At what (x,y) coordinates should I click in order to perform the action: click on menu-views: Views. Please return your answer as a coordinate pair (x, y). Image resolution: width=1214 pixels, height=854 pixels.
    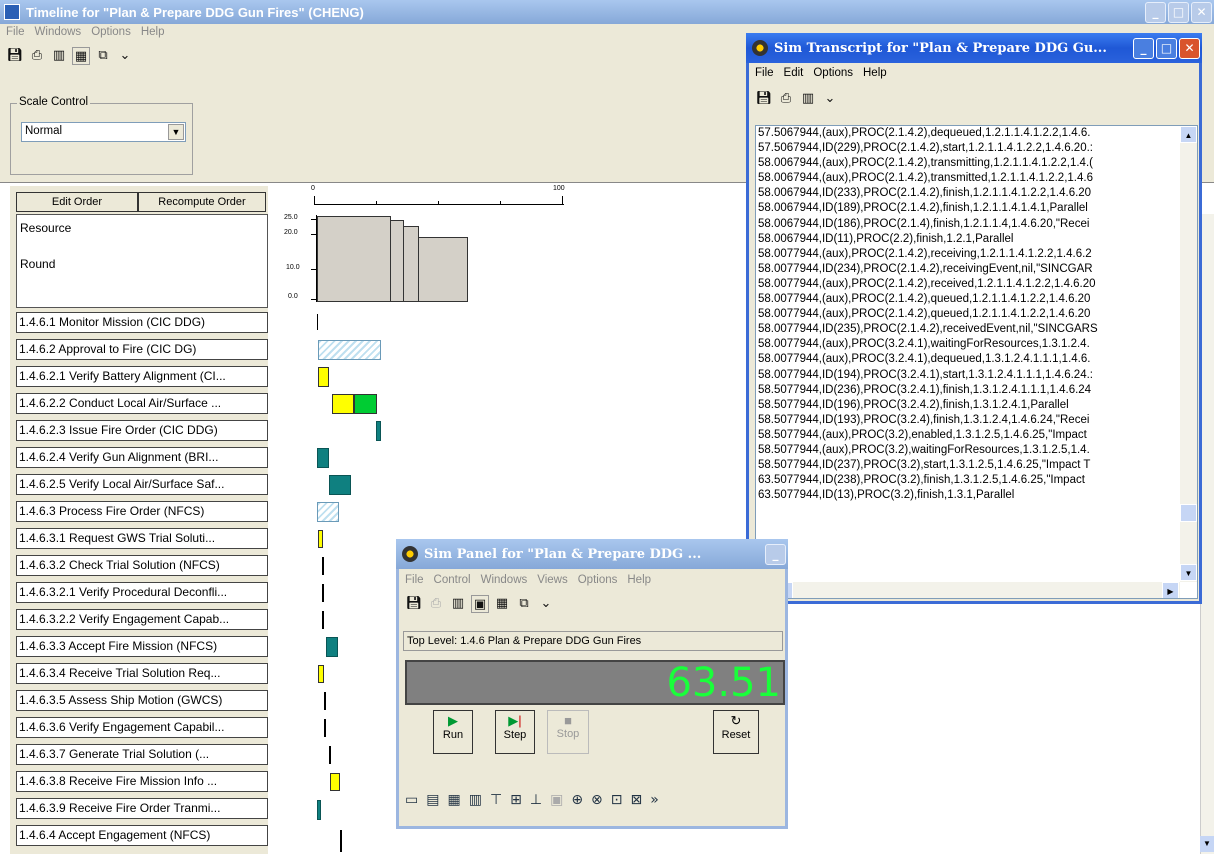
    Looking at the image, I should click on (552, 581).